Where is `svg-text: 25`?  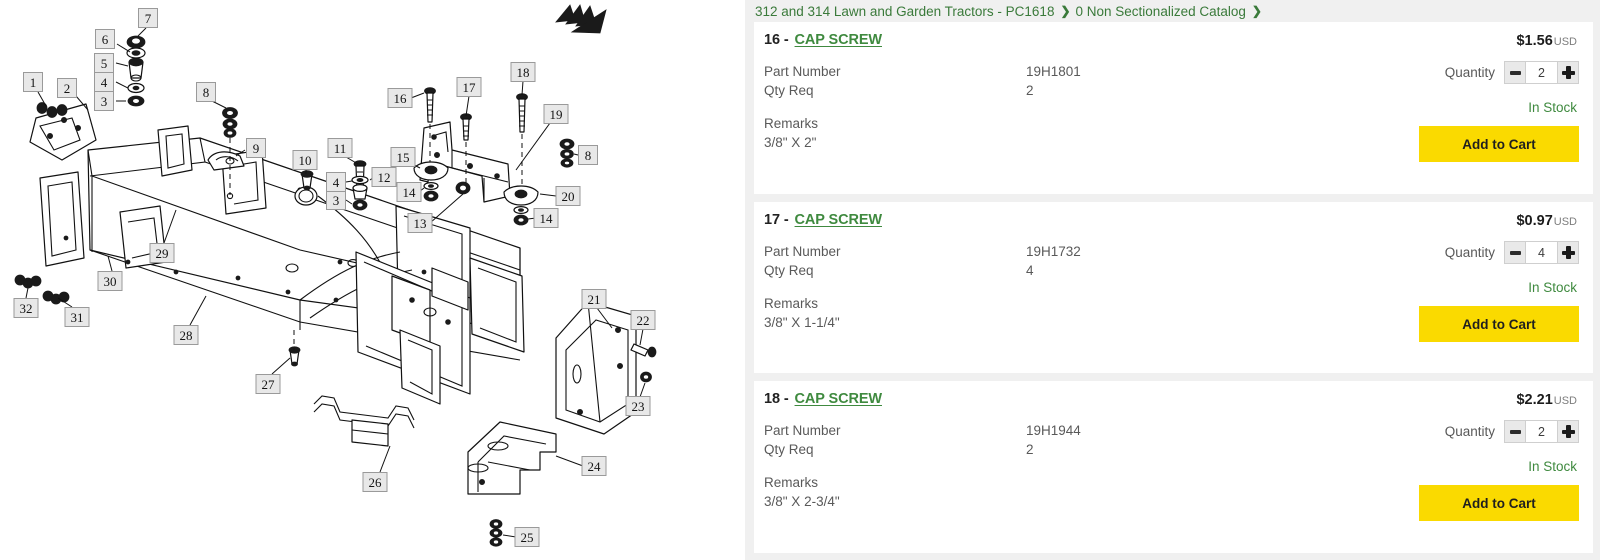
svg-text: 25 is located at coordinates (527, 537).